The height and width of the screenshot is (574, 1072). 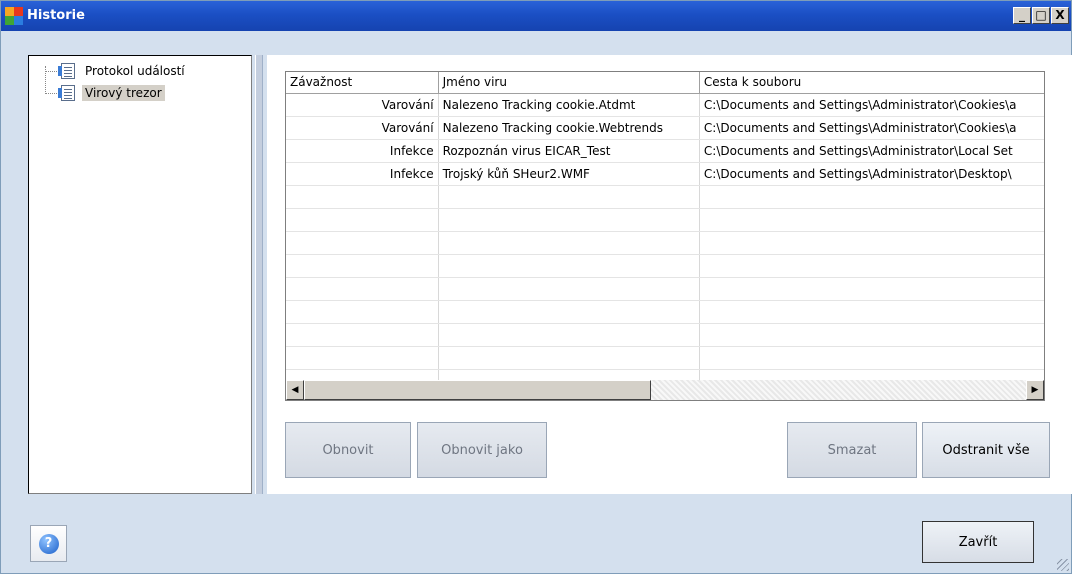 What do you see at coordinates (1035, 390) in the screenshot?
I see `scroll-right-arrow-icon: ▶` at bounding box center [1035, 390].